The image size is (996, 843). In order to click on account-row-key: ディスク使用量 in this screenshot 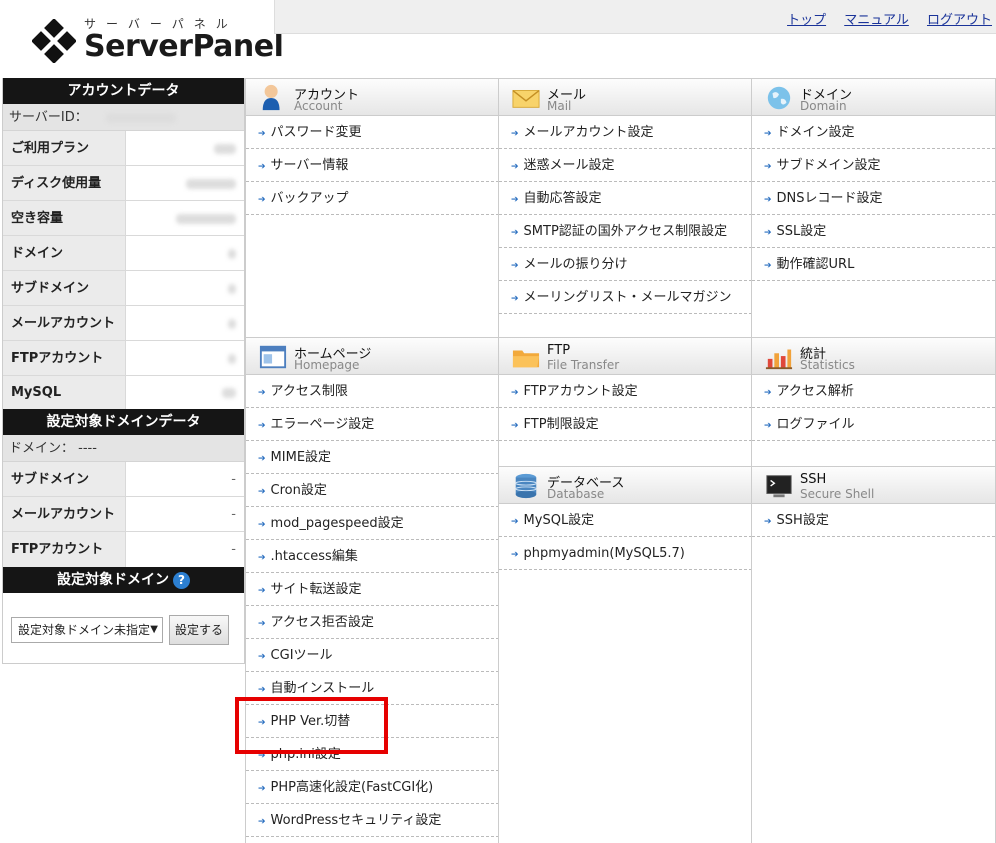, I will do `click(64, 183)`.